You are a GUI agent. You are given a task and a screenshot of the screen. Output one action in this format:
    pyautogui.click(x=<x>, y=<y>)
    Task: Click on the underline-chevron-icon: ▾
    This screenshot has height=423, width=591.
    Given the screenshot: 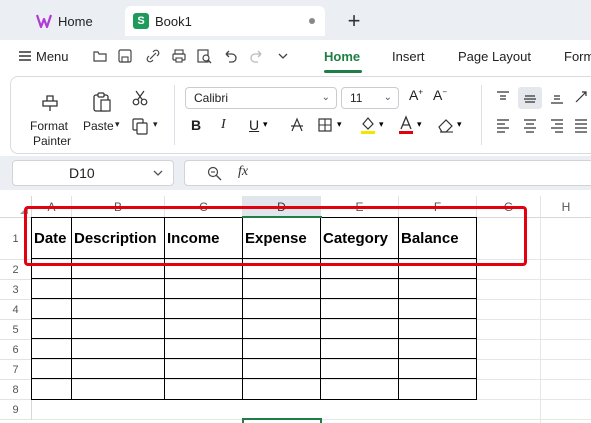 What is the action you would take?
    pyautogui.click(x=265, y=124)
    